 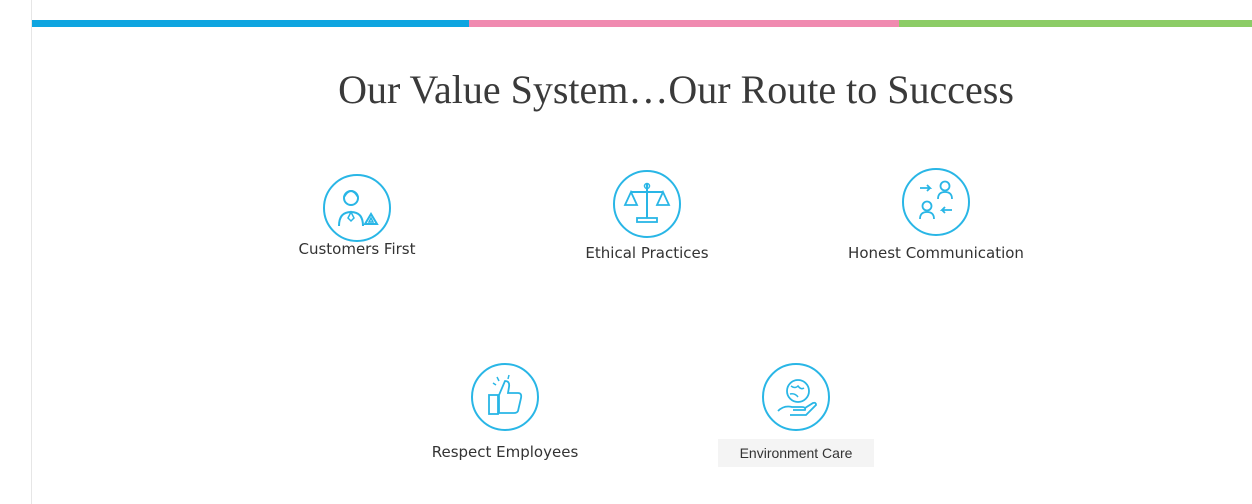 I want to click on value-ethical-practices: Ethical Practices, so click(x=647, y=215).